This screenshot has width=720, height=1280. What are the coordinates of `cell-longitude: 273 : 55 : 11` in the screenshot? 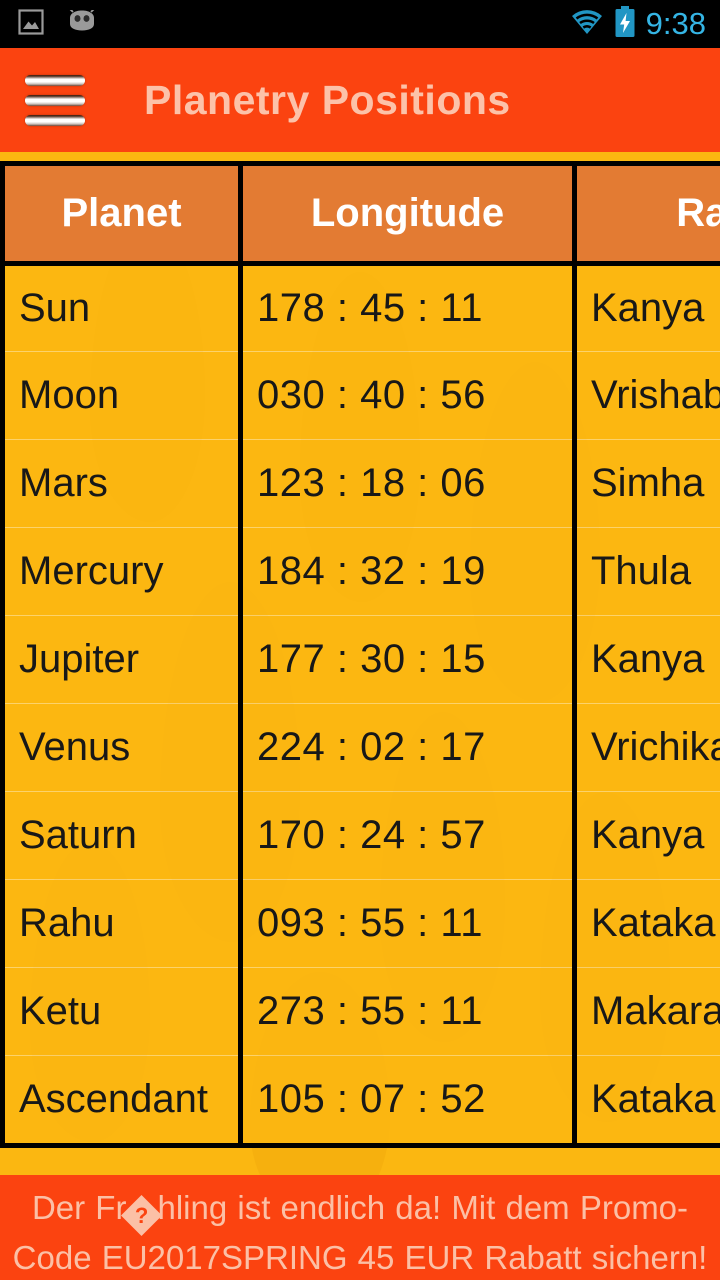 It's located at (407, 1010).